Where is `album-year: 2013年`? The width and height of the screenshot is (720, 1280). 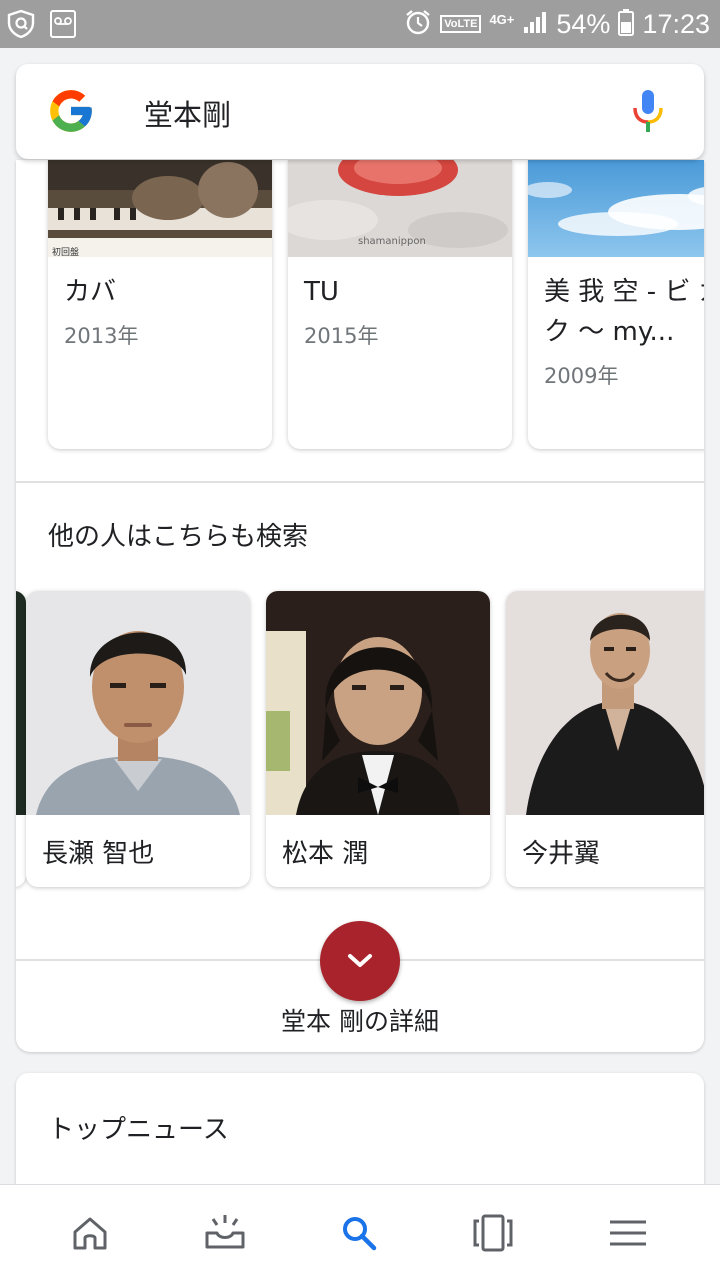 album-year: 2013年 is located at coordinates (101, 336).